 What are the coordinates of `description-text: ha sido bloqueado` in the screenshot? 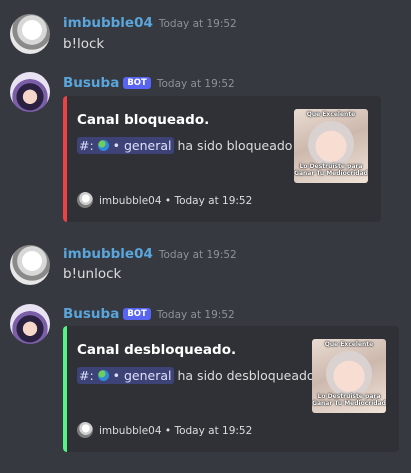 It's located at (235, 145).